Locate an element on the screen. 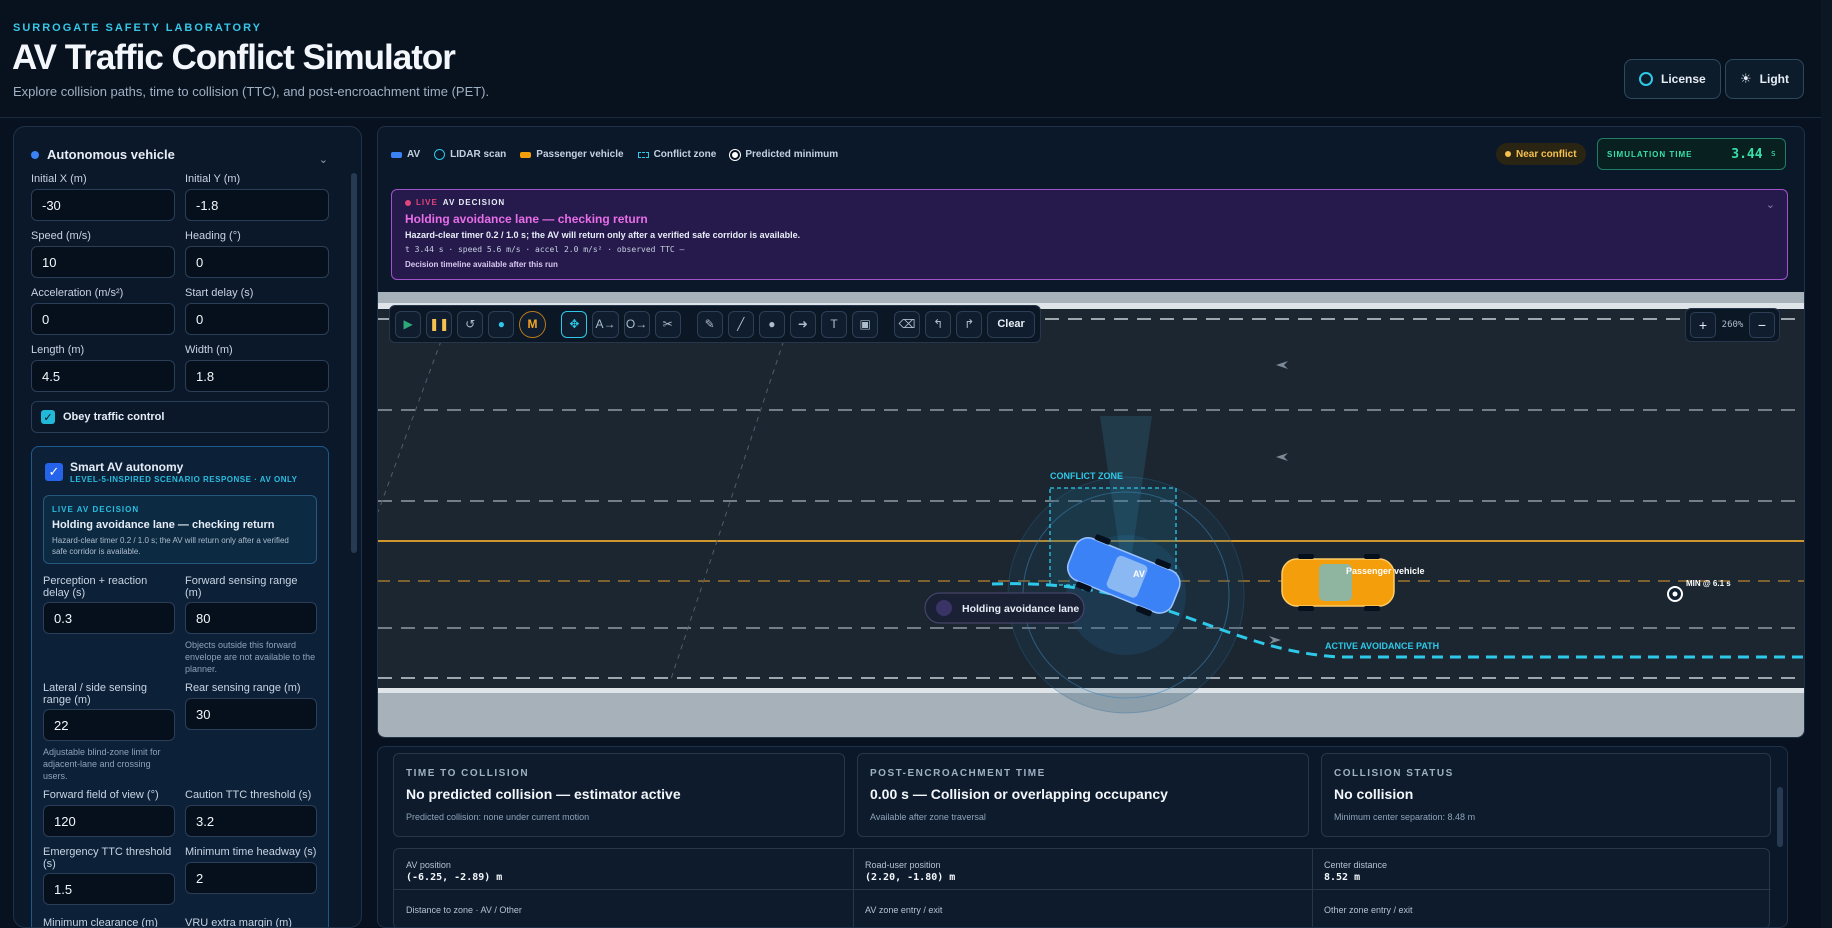 This screenshot has width=1832, height=928. zone-distance-label: Distance to zone · AV / Other is located at coordinates (464, 910).